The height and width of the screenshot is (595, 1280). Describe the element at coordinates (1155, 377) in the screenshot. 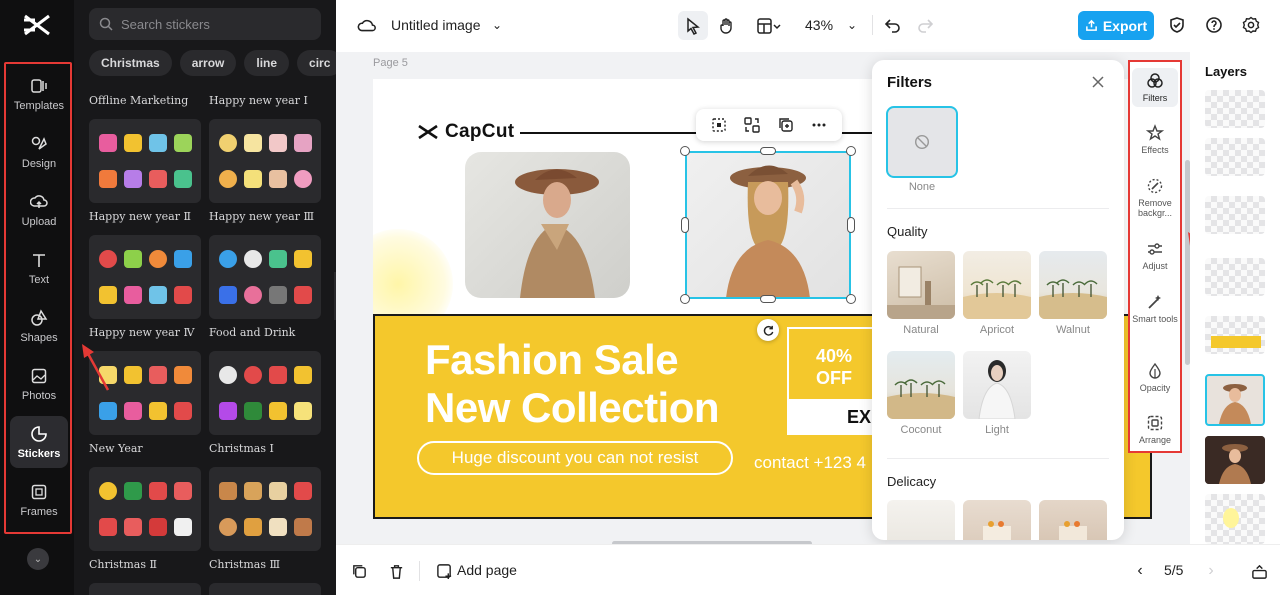

I see `tool-opacity: Opacity` at that location.